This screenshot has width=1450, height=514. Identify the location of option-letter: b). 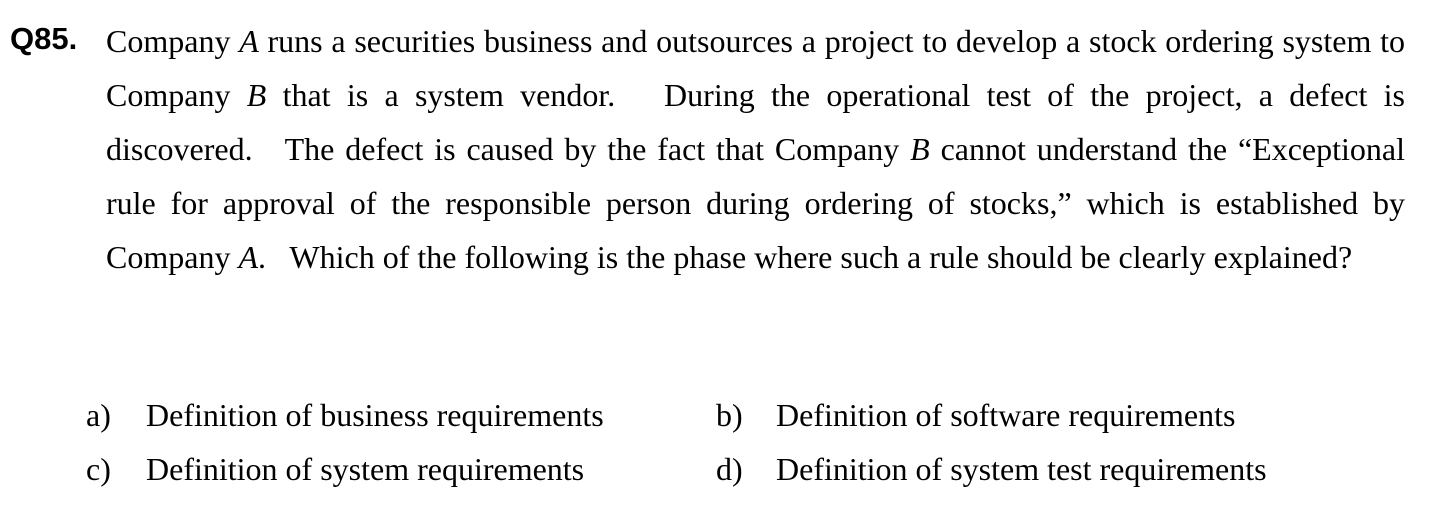
(729, 415).